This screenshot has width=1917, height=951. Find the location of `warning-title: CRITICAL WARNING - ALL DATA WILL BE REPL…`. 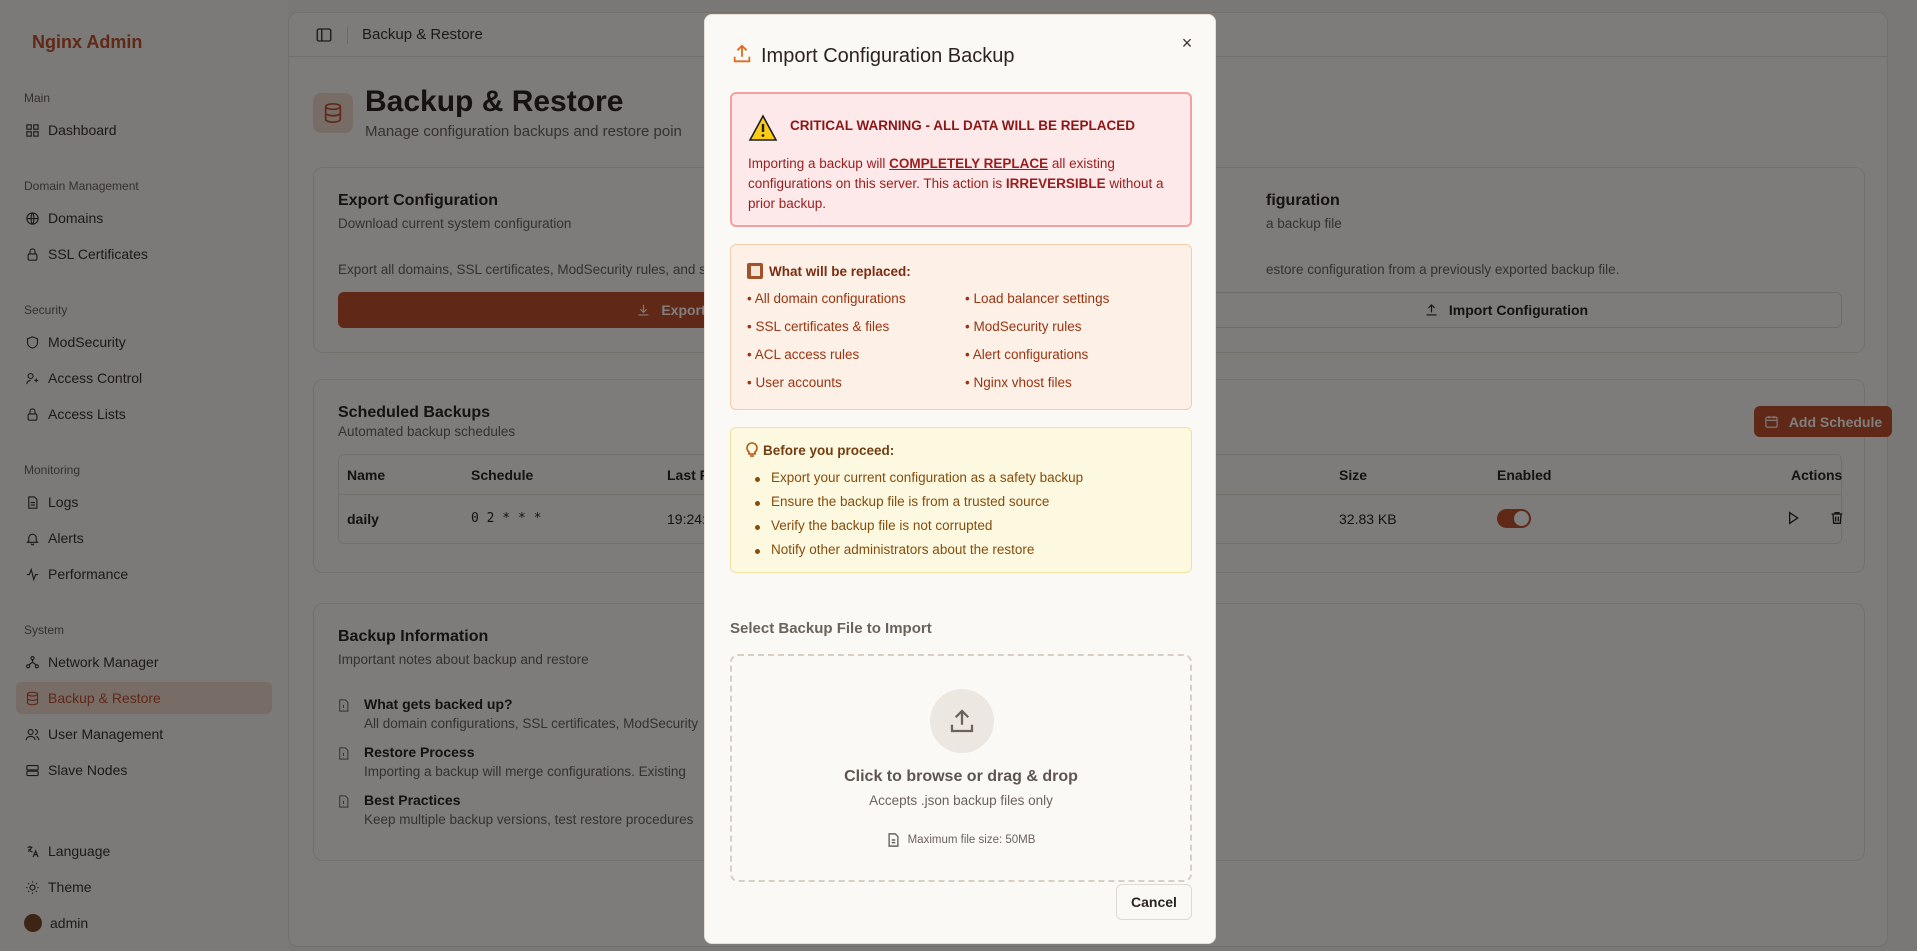

warning-title: CRITICAL WARNING - ALL DATA WILL BE REPL… is located at coordinates (962, 125).